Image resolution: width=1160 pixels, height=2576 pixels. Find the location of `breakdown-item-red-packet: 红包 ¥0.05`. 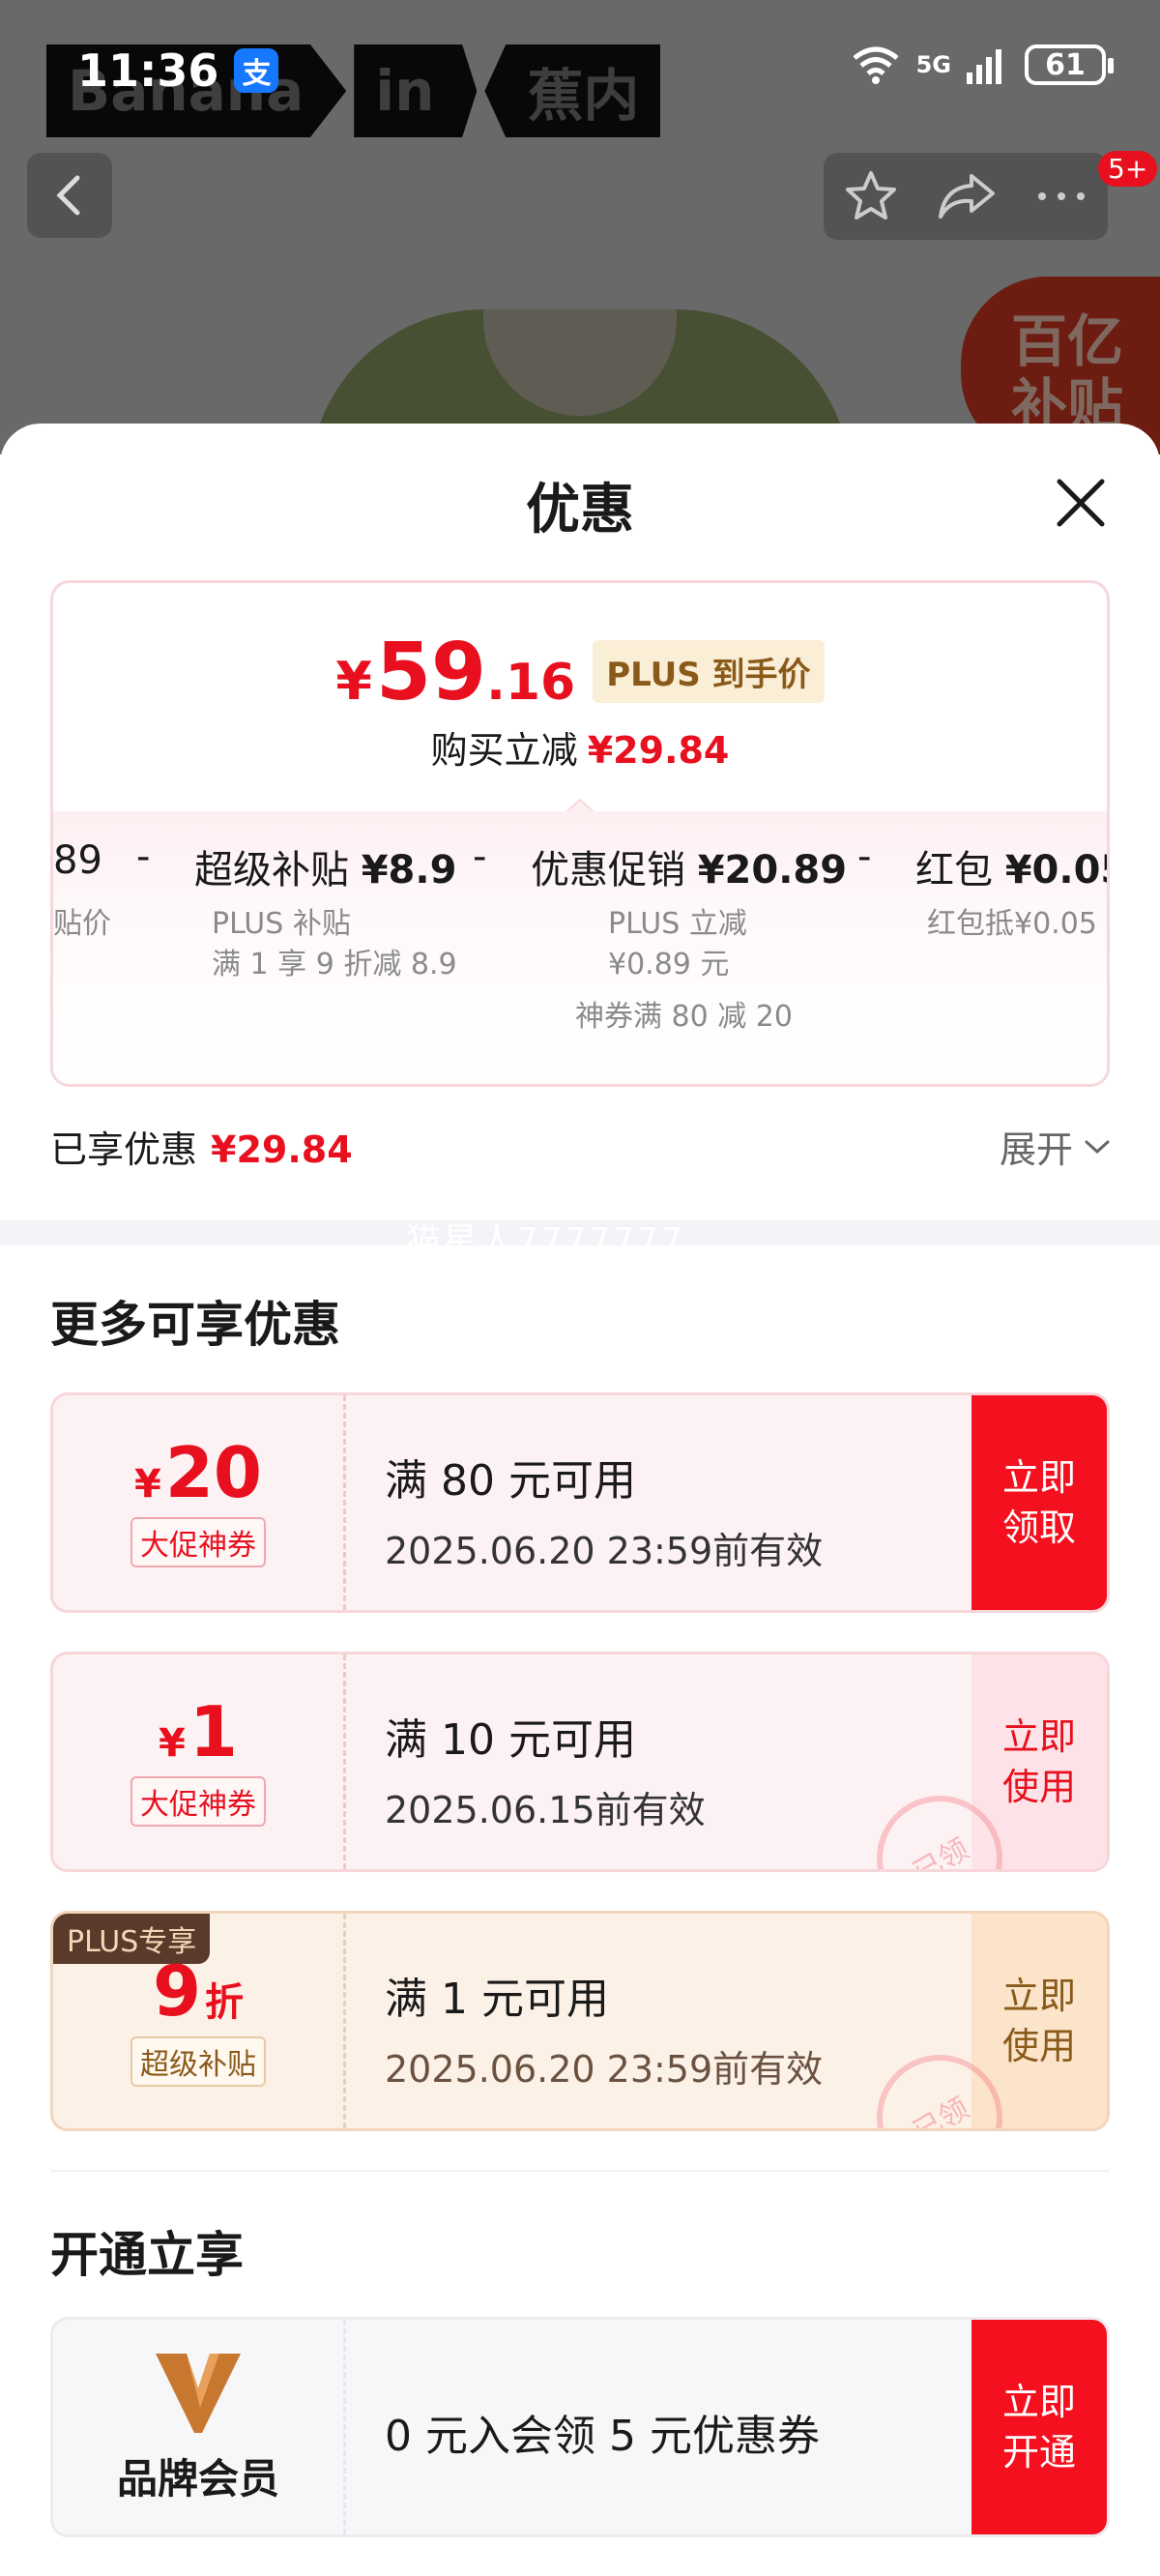

breakdown-item-red-packet: 红包 ¥0.05 is located at coordinates (1011, 866).